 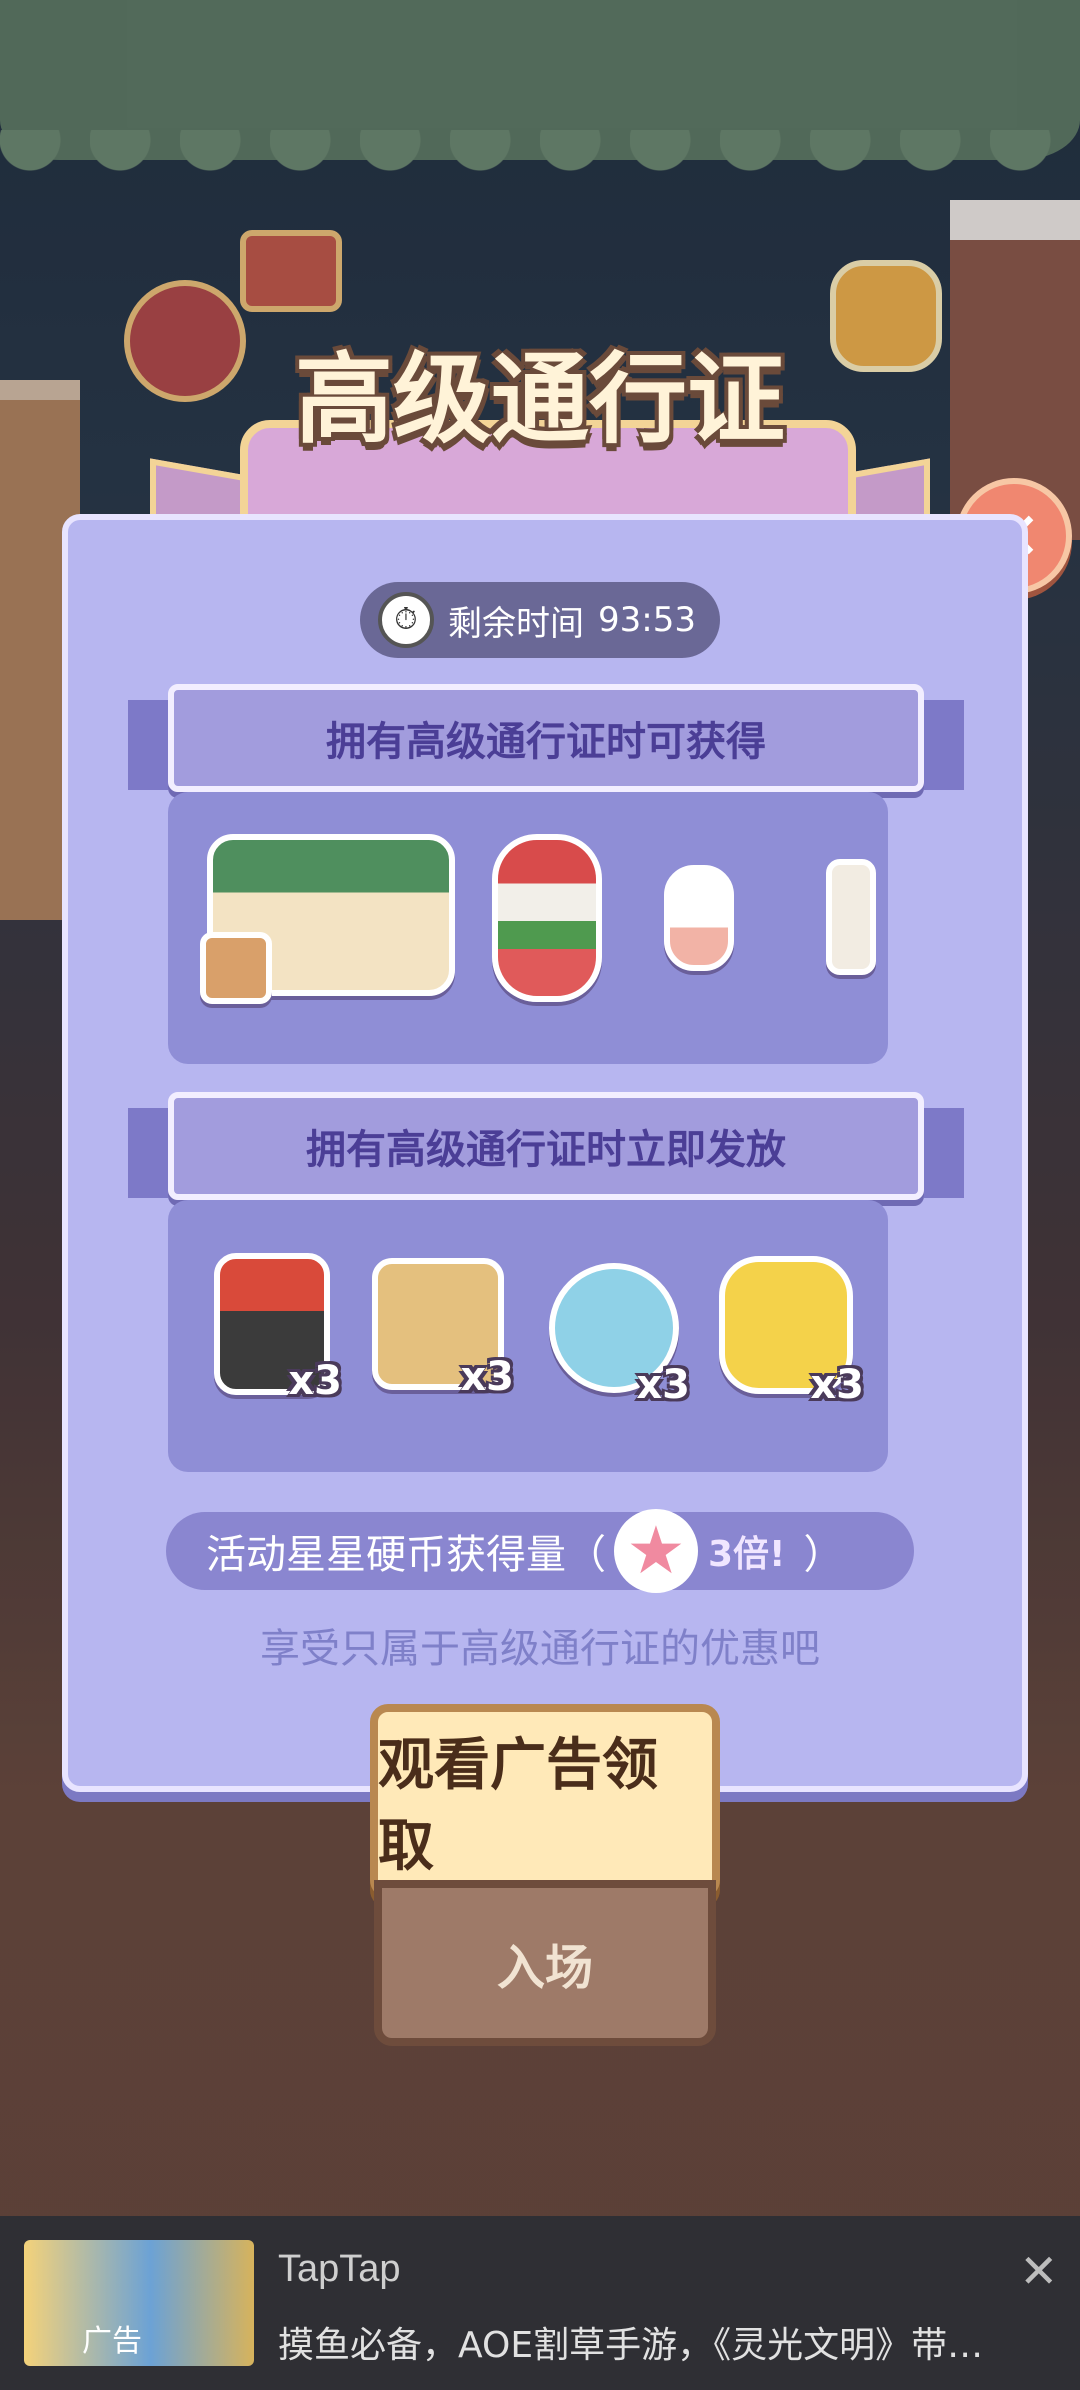 I want to click on stopwatch-icon: ⏱, so click(x=406, y=620).